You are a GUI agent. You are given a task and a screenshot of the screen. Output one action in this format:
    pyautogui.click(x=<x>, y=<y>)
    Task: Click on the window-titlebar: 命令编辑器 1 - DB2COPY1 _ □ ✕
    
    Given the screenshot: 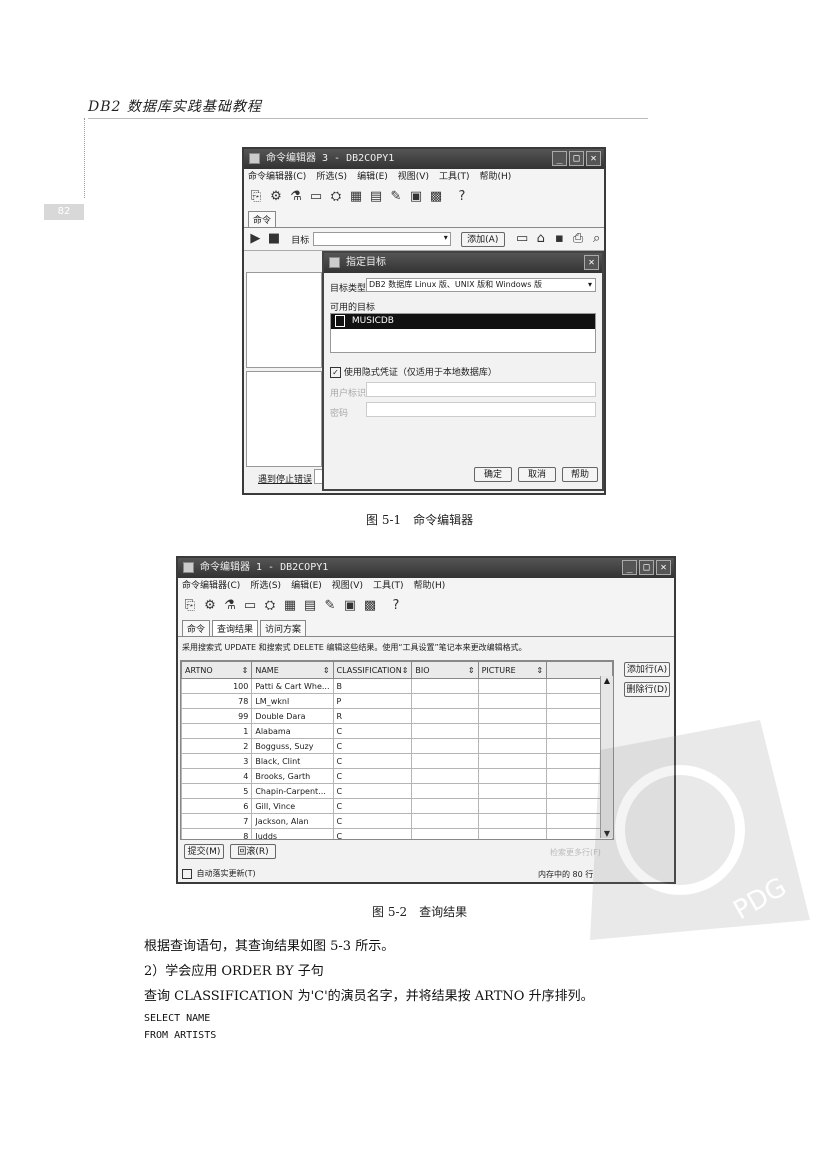 What is the action you would take?
    pyautogui.click(x=426, y=568)
    